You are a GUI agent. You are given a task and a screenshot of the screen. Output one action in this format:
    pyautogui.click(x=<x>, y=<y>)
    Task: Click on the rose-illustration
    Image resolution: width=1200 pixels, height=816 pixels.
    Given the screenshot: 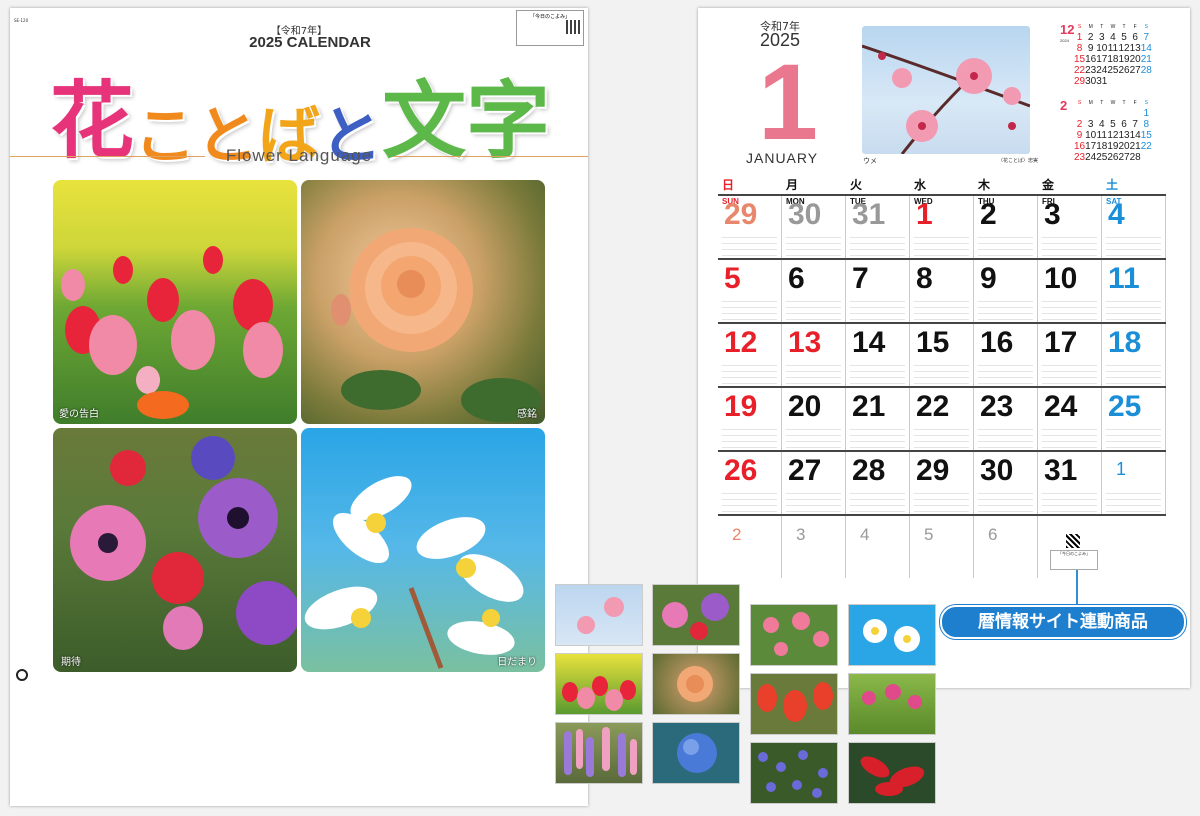 What is the action you would take?
    pyautogui.click(x=436, y=325)
    